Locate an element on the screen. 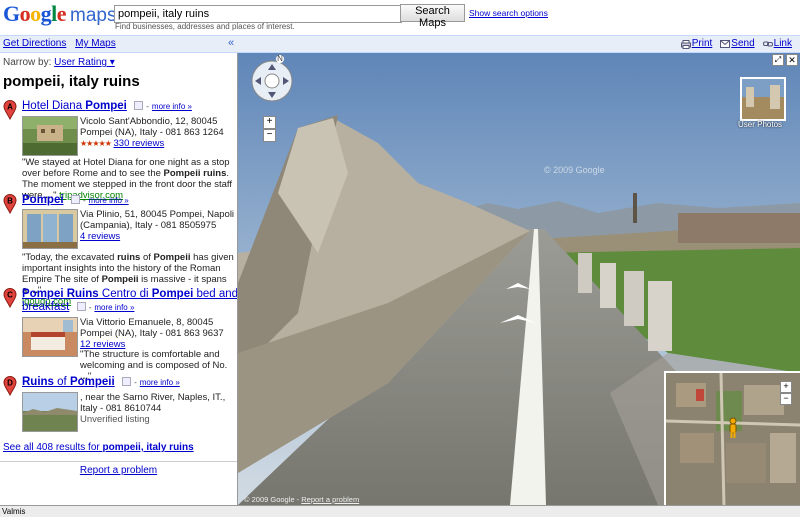 Image resolution: width=800 pixels, height=517 pixels. minimap-zoom-out-button: − is located at coordinates (786, 399).